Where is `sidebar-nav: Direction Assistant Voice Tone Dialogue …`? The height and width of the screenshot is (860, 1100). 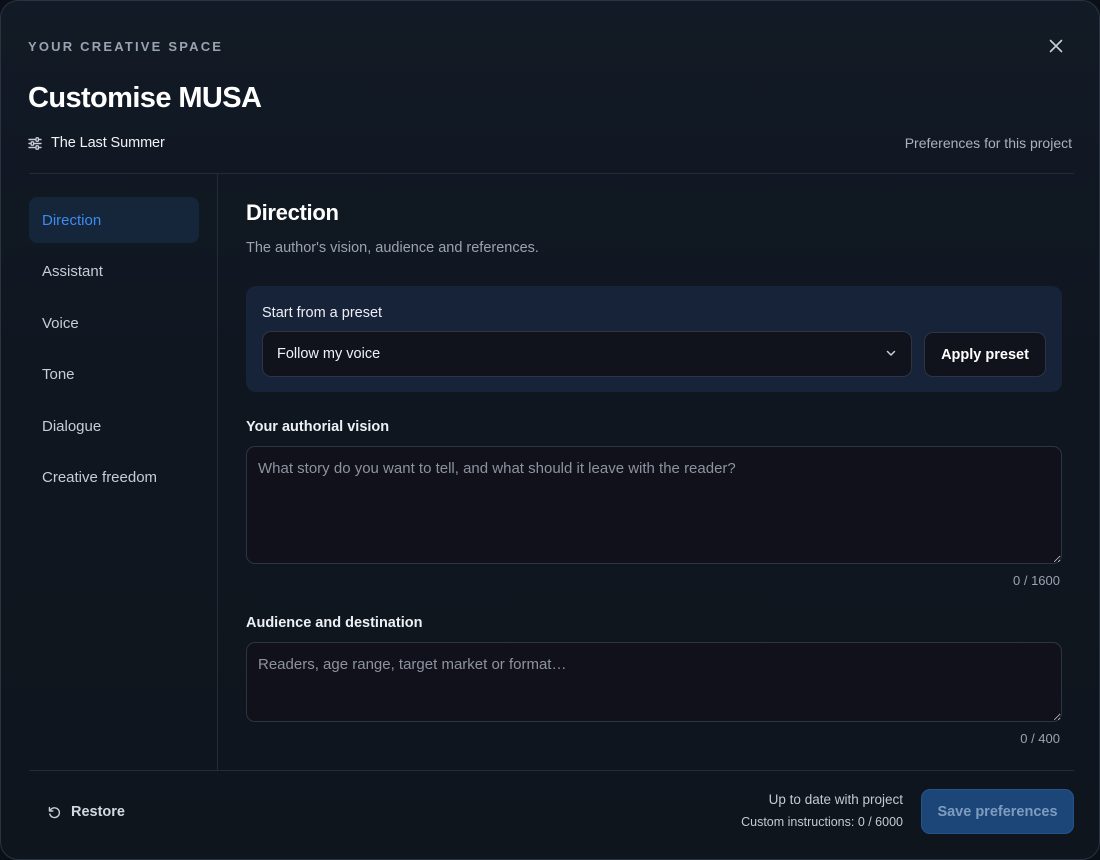
sidebar-nav: Direction Assistant Voice Tone Dialogue … is located at coordinates (114, 351).